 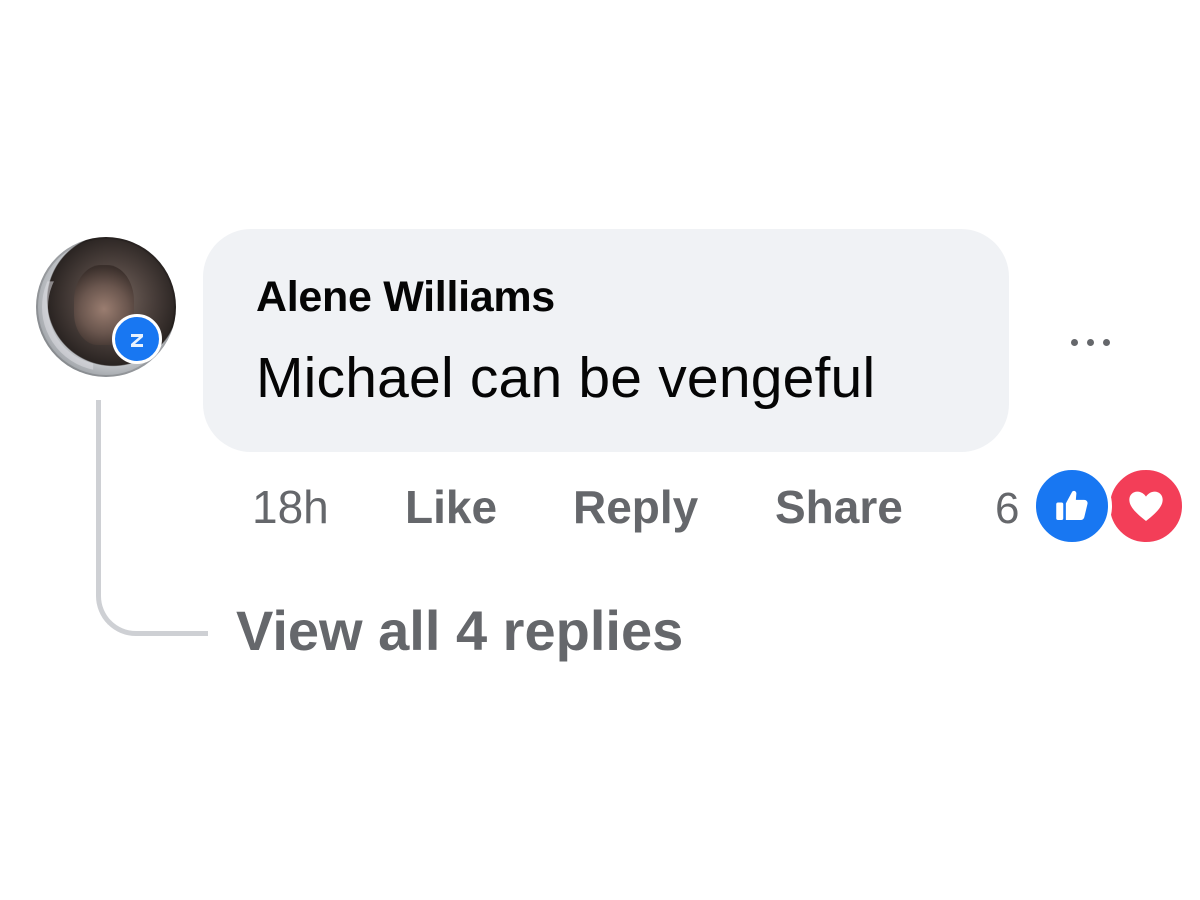 I want to click on view-all-replies-link: View all 4 replies, so click(x=459, y=630).